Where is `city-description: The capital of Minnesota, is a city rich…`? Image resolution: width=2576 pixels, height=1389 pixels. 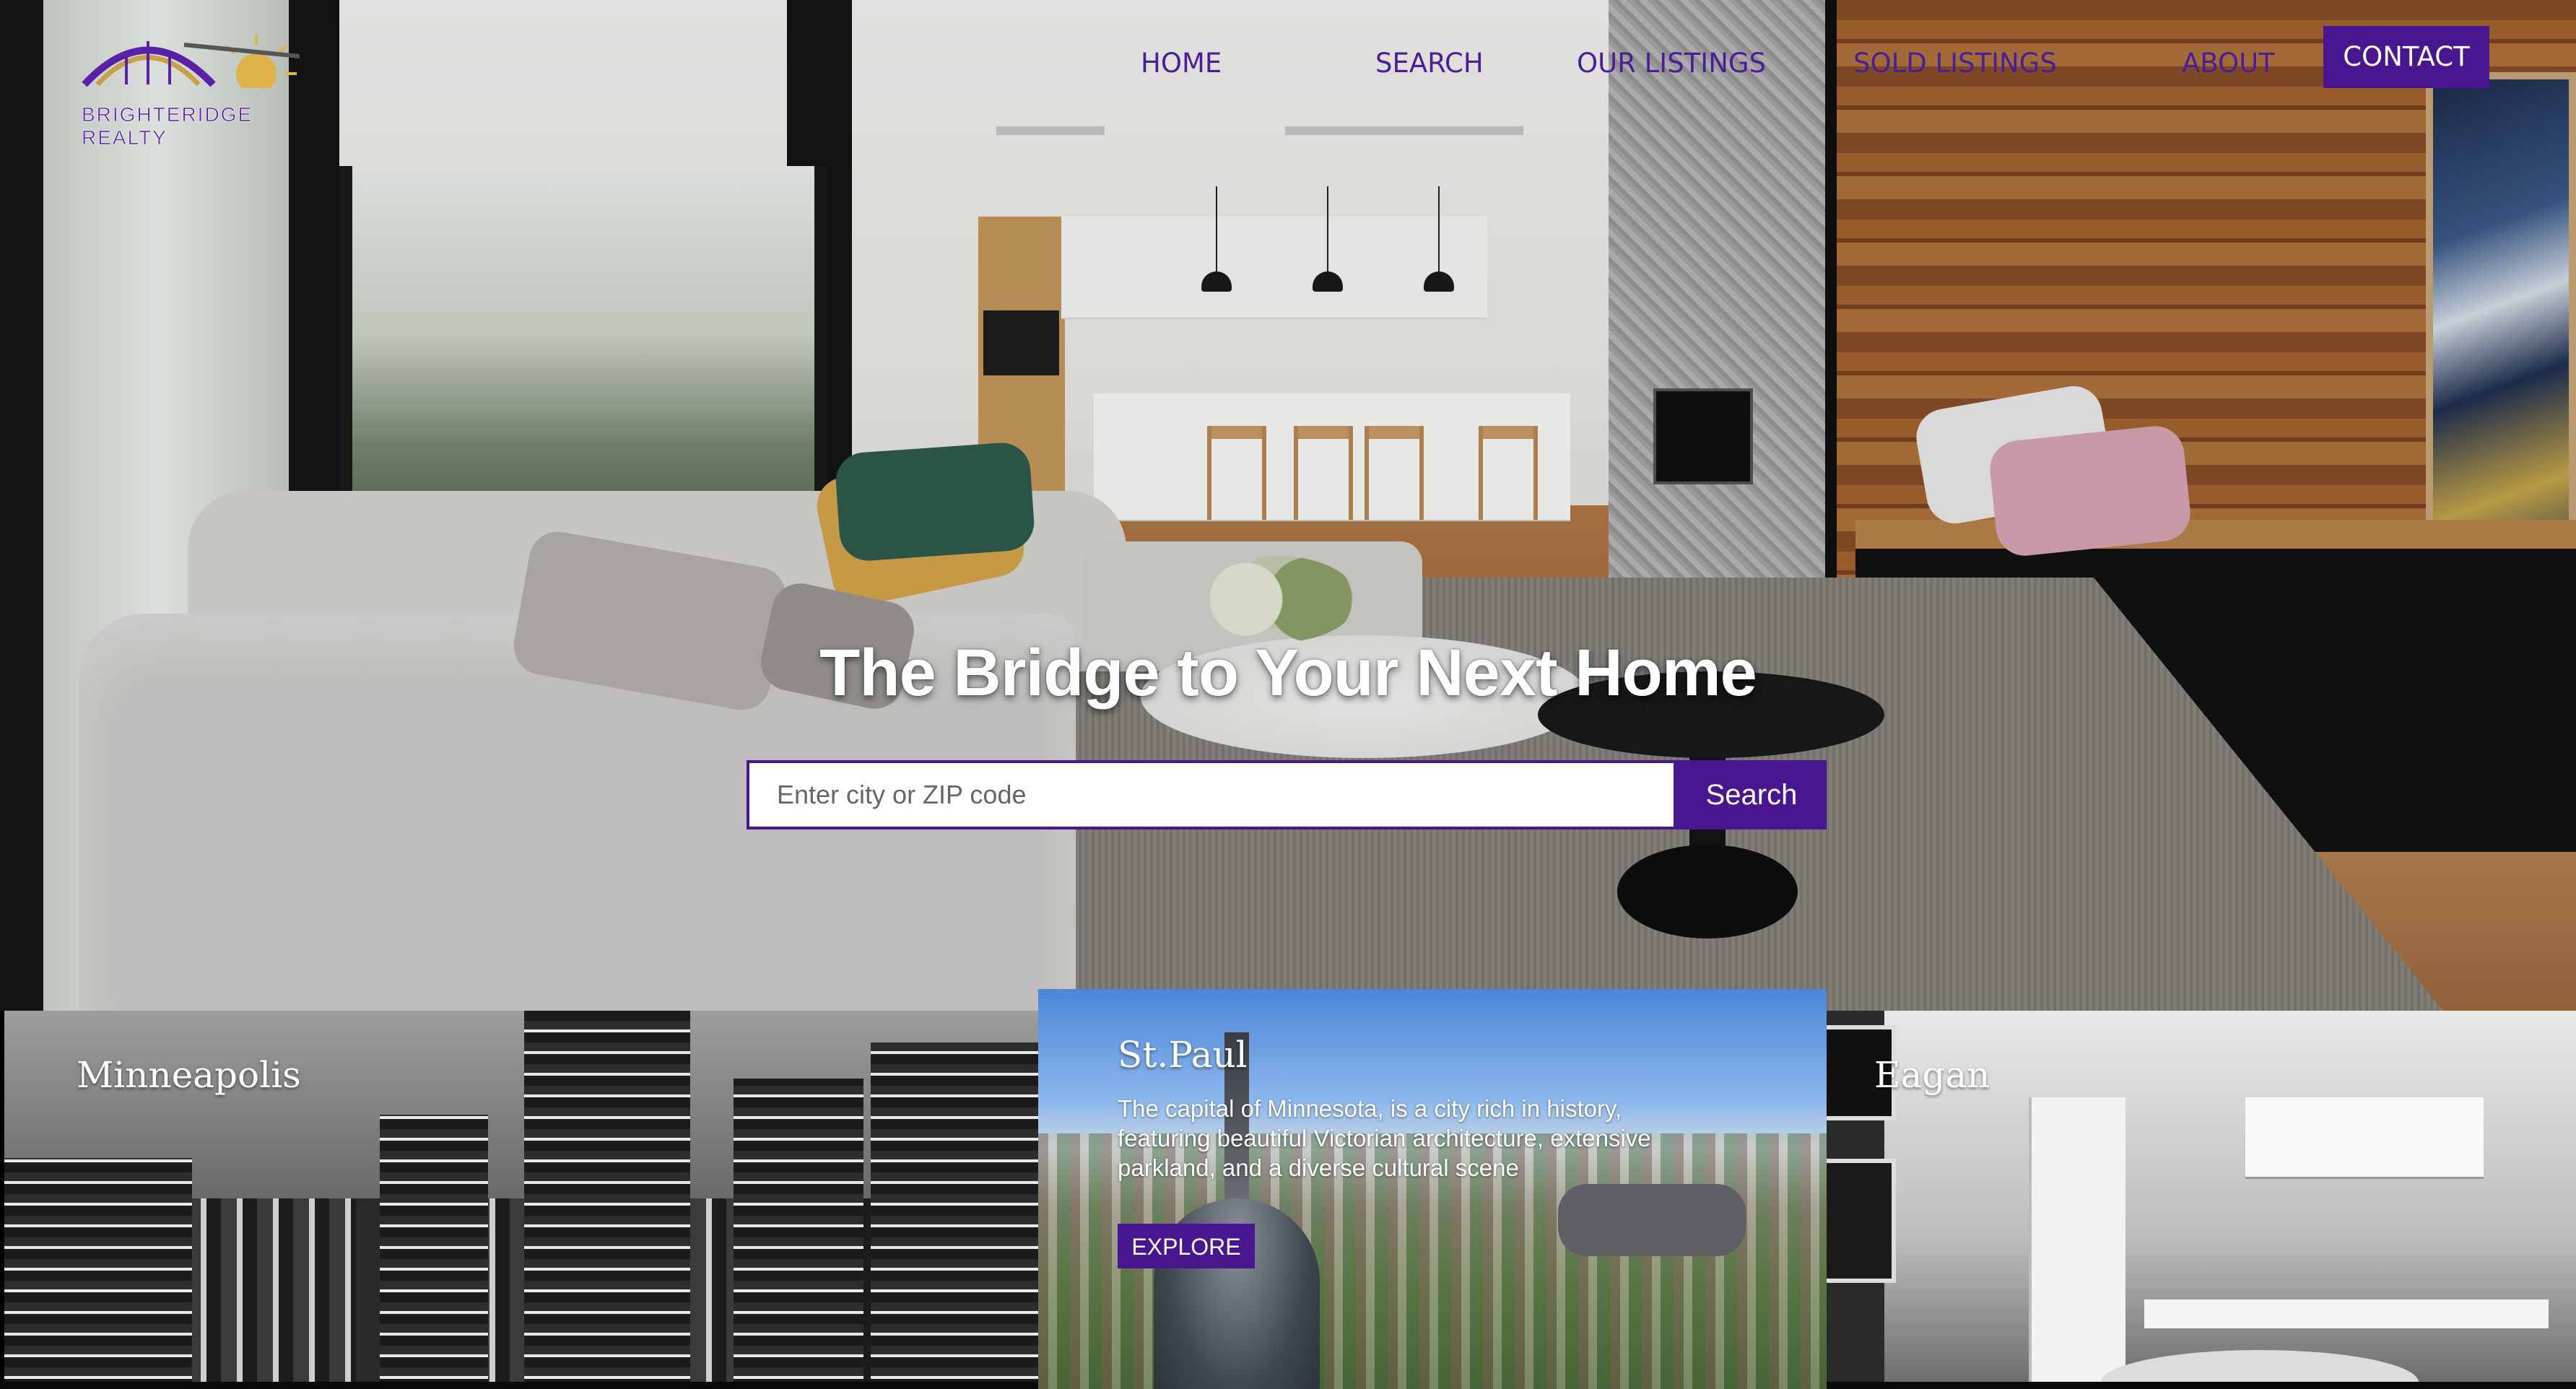
city-description: The capital of Minnesota, is a city rich… is located at coordinates (1384, 1138).